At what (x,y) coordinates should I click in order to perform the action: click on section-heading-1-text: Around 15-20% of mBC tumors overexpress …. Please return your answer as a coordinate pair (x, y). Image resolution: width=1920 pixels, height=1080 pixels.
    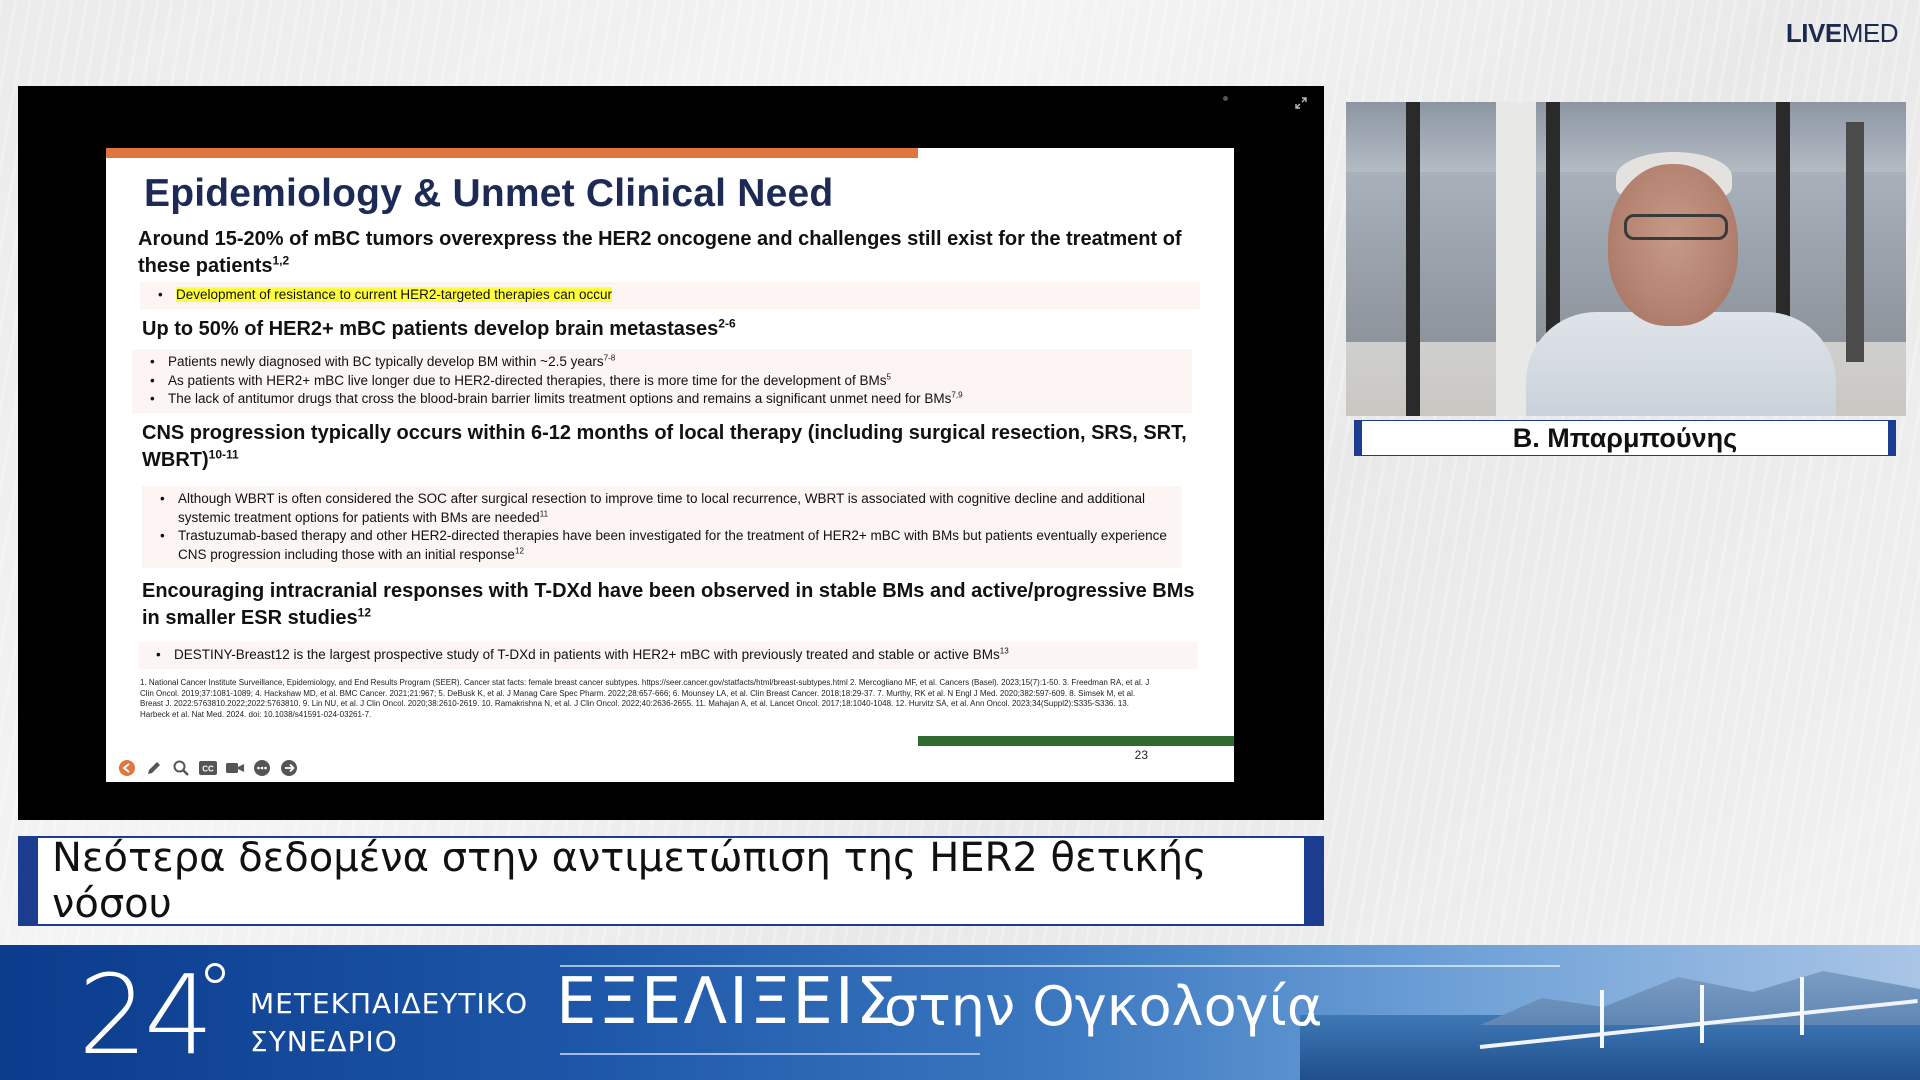
    Looking at the image, I should click on (660, 252).